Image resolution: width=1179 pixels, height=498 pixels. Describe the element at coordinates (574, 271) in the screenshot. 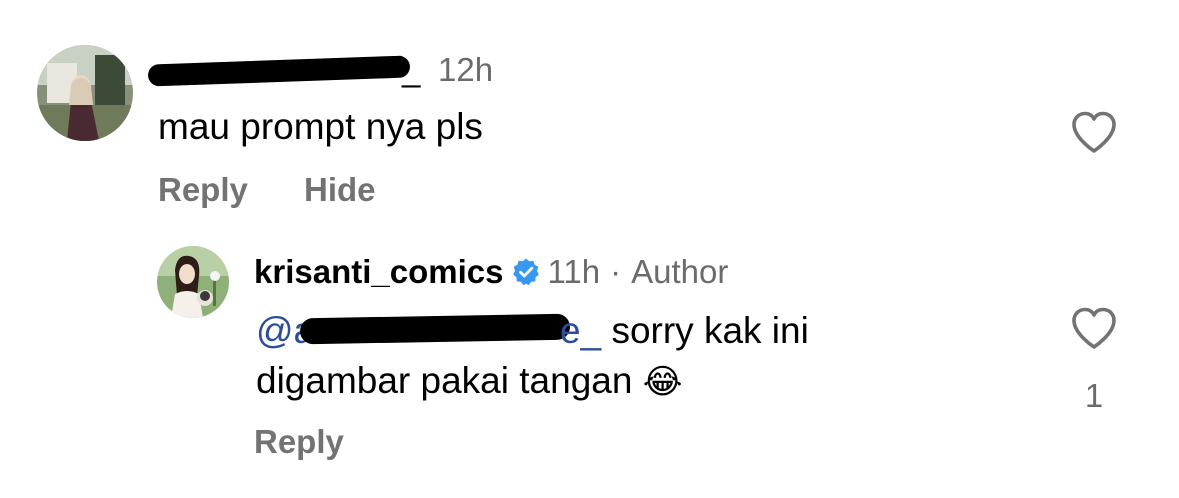

I see `reply-timestamp: 11h` at that location.